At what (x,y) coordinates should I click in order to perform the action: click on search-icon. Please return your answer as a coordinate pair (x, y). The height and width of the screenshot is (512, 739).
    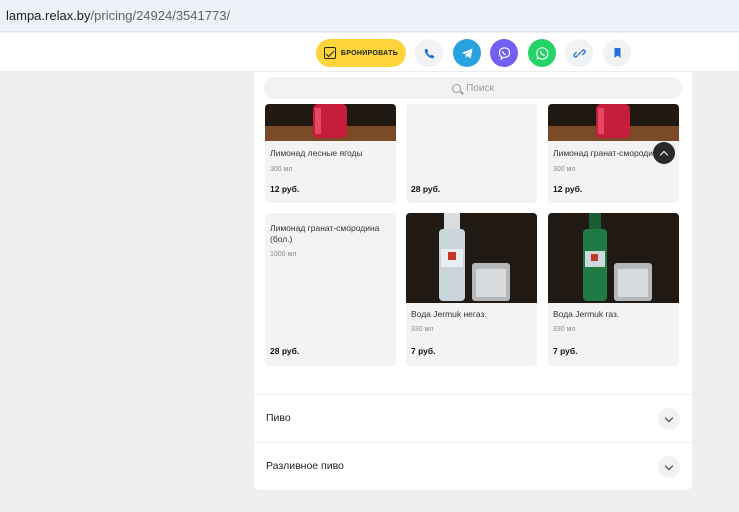
    Looking at the image, I should click on (457, 88).